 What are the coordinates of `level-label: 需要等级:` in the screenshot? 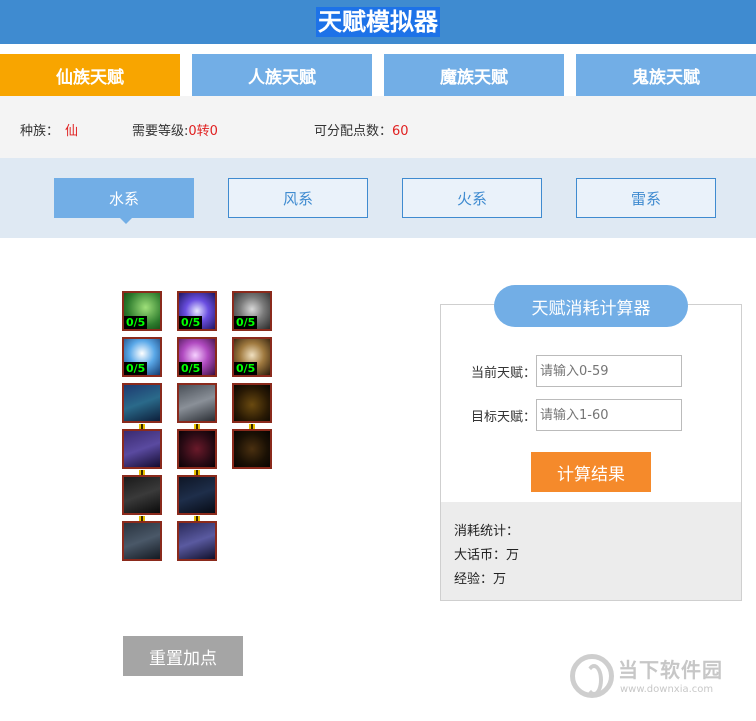 It's located at (160, 131).